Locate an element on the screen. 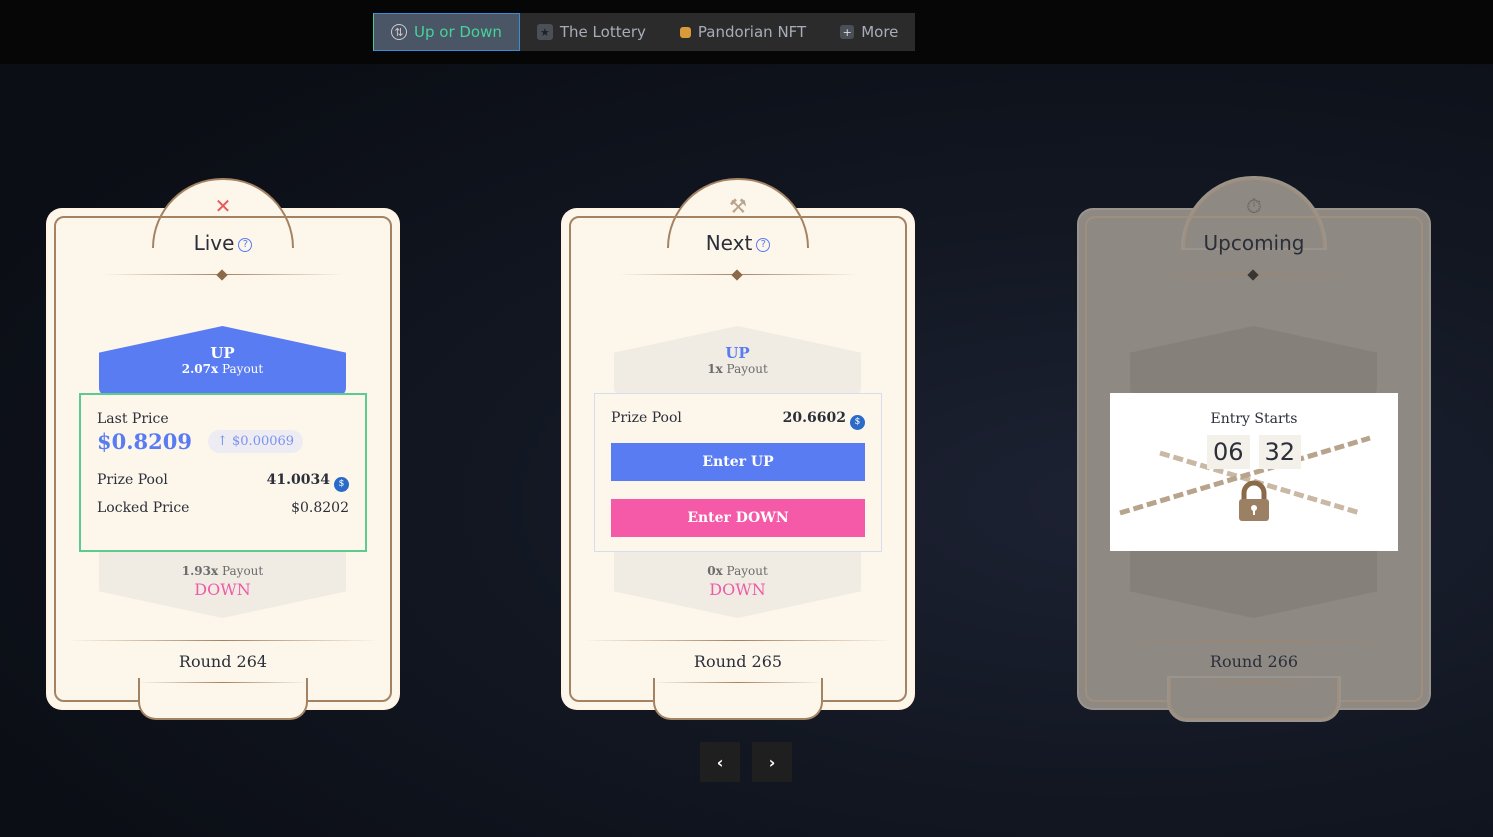 The image size is (1493, 837). entry-starts-label: Entry Starts is located at coordinates (1254, 419).